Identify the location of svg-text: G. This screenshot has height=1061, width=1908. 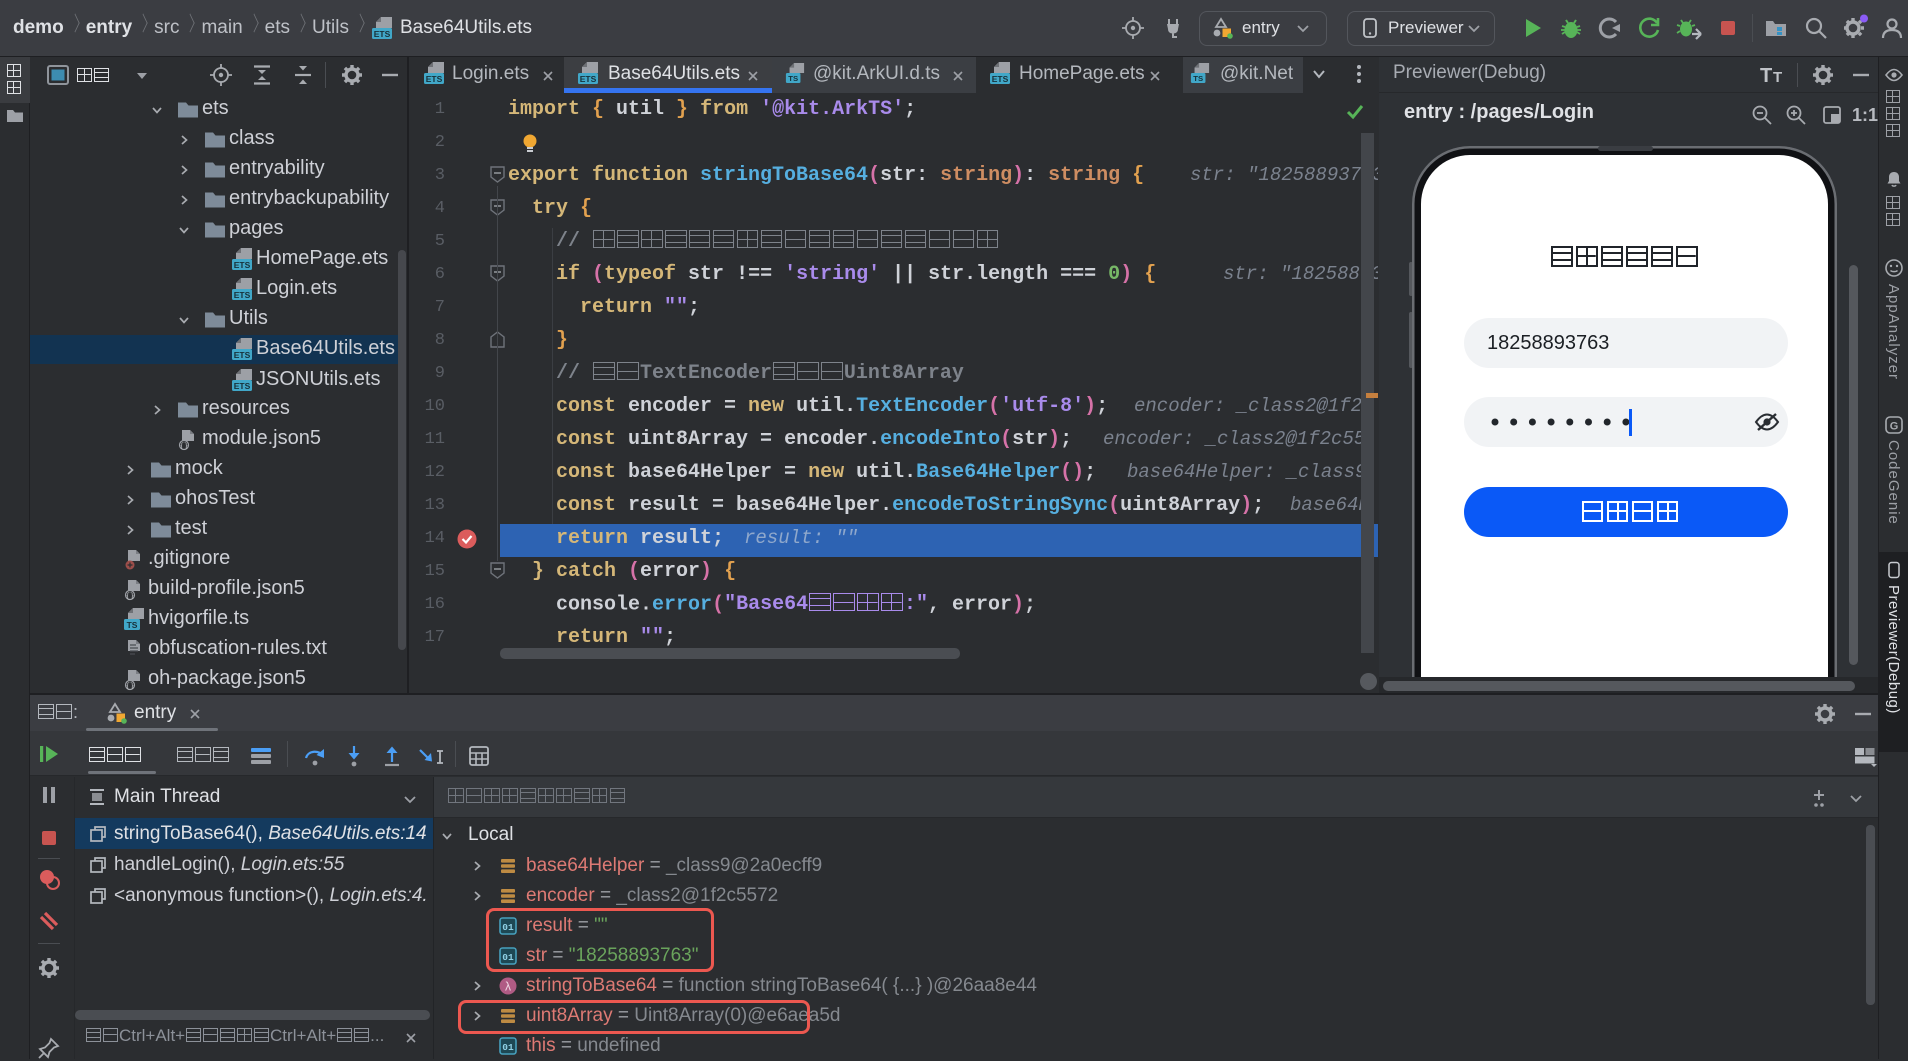
(1894, 427).